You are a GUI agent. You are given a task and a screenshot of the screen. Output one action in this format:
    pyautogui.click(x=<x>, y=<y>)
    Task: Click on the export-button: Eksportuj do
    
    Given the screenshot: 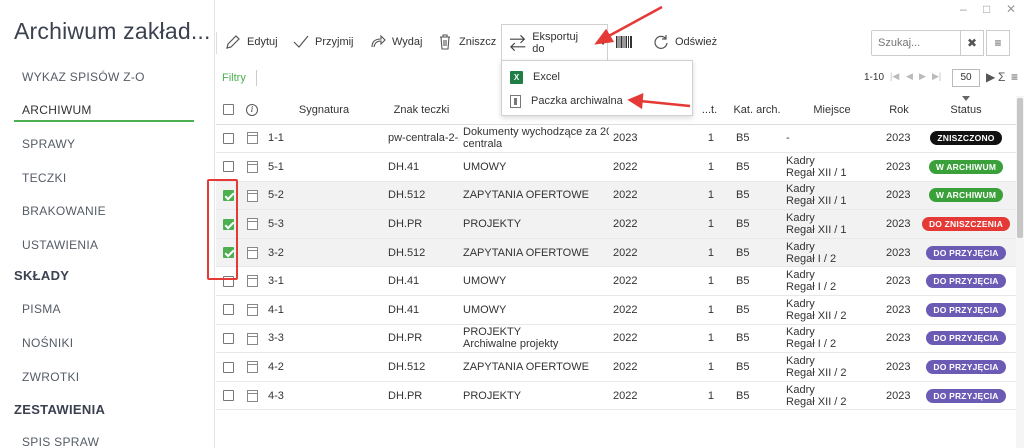 What is the action you would take?
    pyautogui.click(x=554, y=42)
    